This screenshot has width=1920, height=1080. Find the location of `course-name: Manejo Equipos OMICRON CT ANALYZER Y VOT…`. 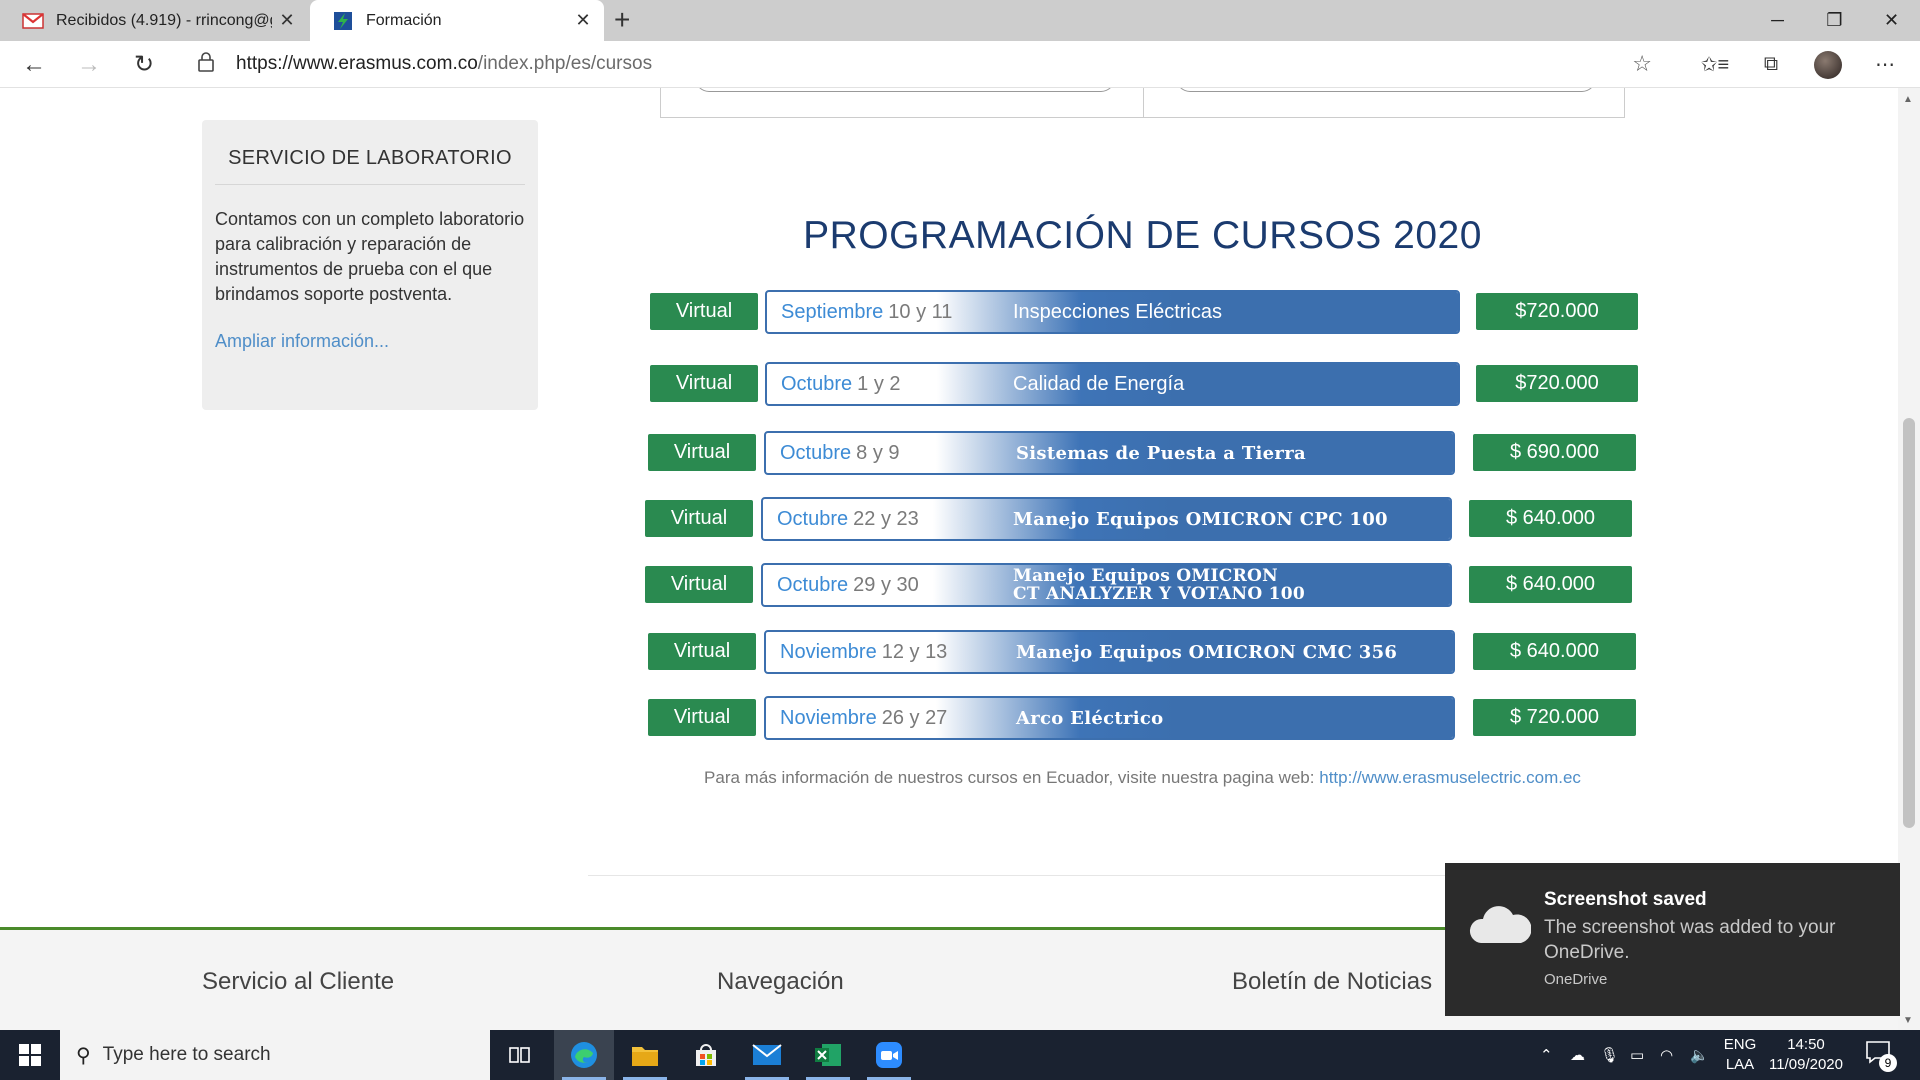

course-name: Manejo Equipos OMICRON CT ANALYZER Y VOT… is located at coordinates (1159, 585).